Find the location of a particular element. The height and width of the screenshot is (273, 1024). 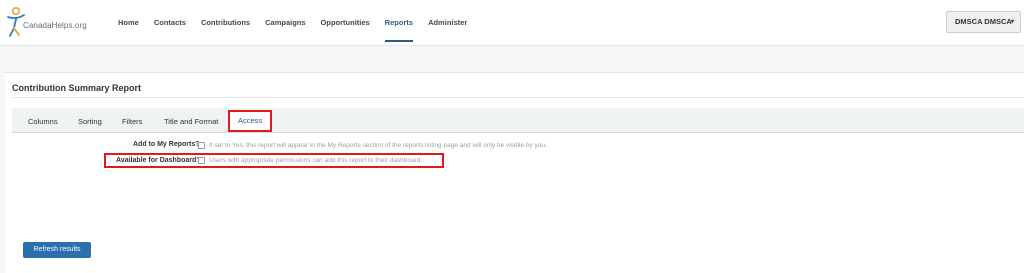

nav-administer: Administer is located at coordinates (447, 23).